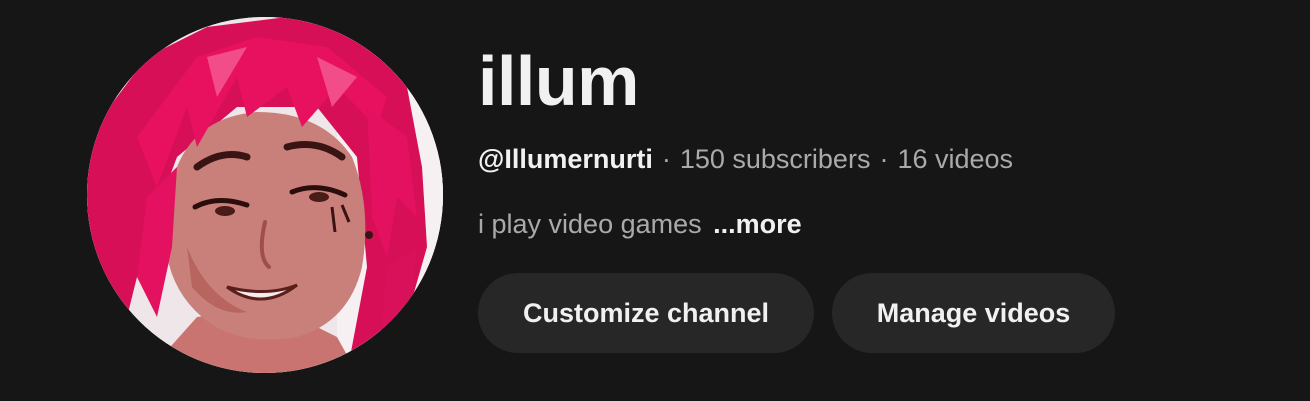 Image resolution: width=1310 pixels, height=401 pixels. What do you see at coordinates (590, 224) in the screenshot?
I see `description-text: i play video games` at bounding box center [590, 224].